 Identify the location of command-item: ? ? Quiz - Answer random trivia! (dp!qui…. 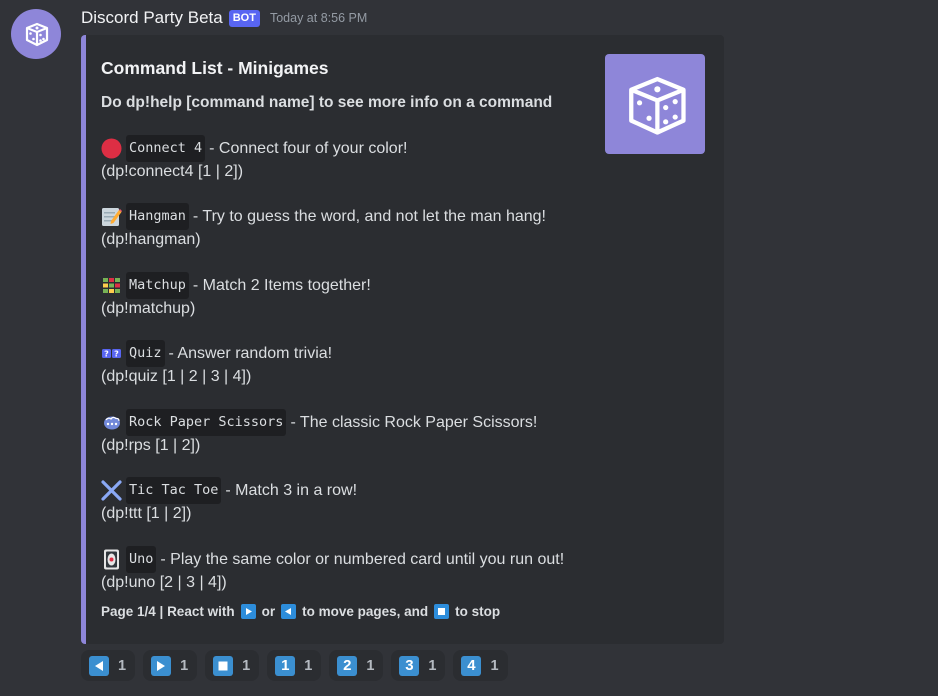
(217, 364).